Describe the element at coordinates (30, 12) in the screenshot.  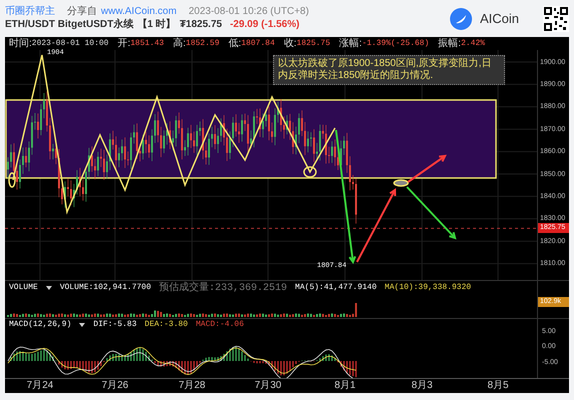
I see `source-name: 币圈乔帮主` at that location.